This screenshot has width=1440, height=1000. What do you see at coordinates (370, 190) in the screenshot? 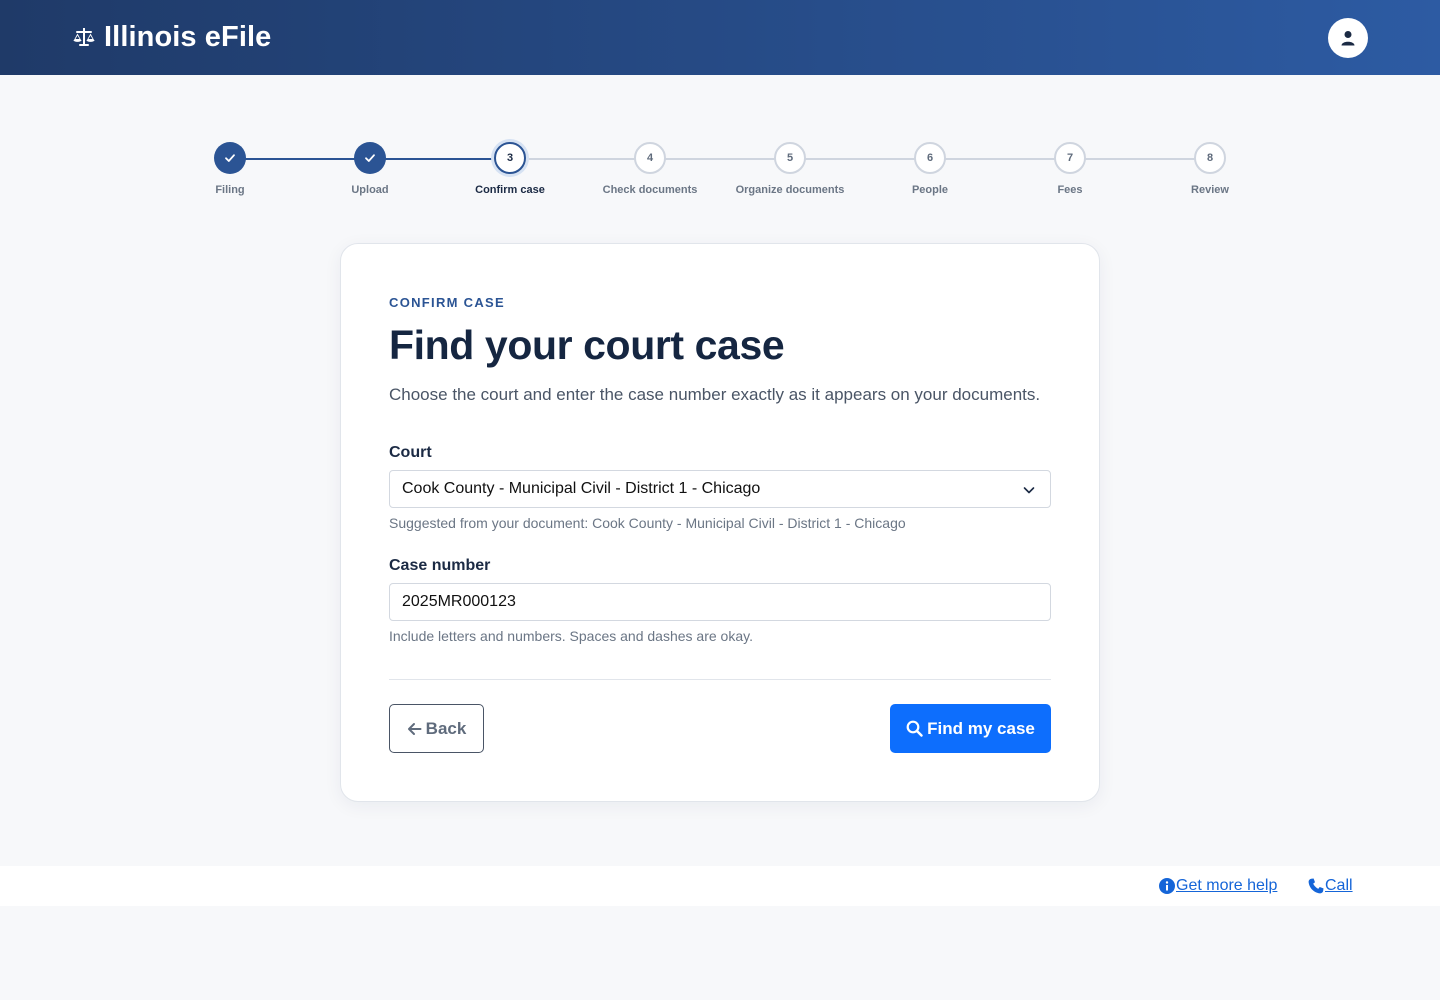
I see `step-label: Upload` at bounding box center [370, 190].